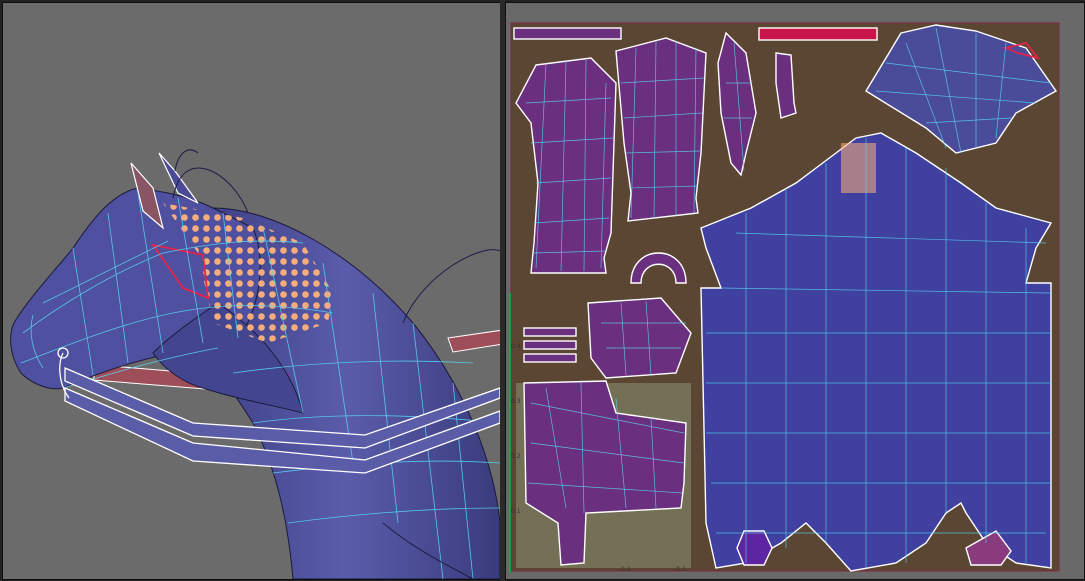 The width and height of the screenshot is (1085, 581). What do you see at coordinates (550, 345) in the screenshot?
I see `uv-shell-double-strap` at bounding box center [550, 345].